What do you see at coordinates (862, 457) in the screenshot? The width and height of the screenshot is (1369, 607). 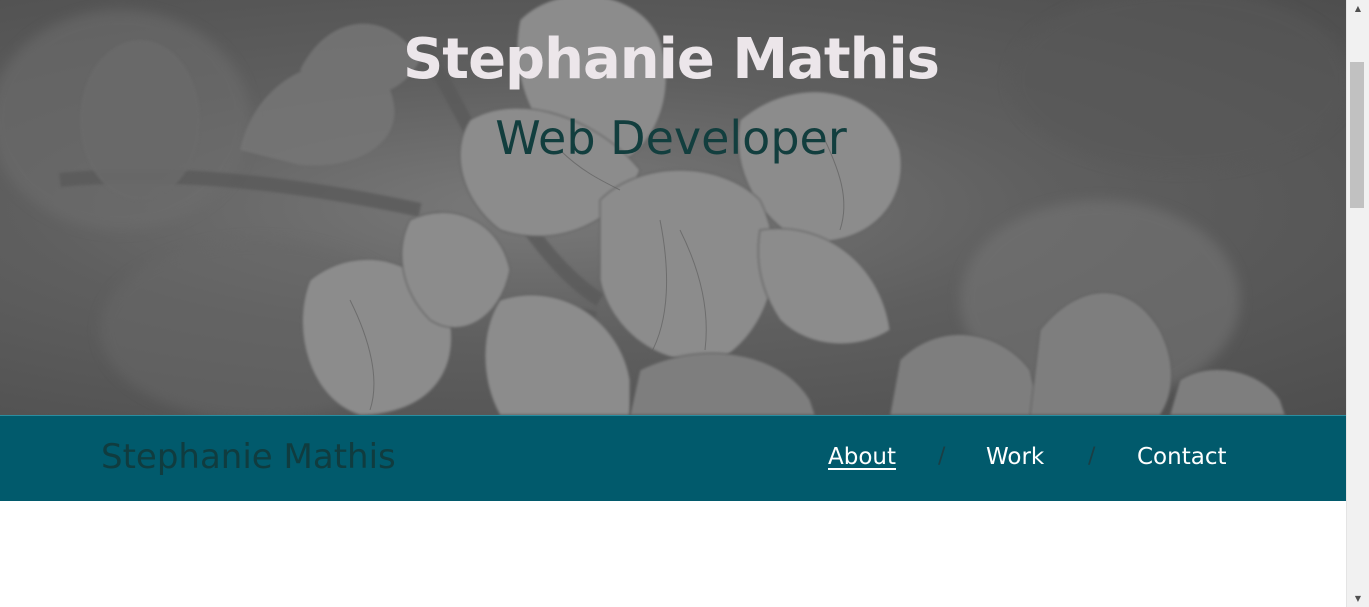 I see `nav-link-about: About` at bounding box center [862, 457].